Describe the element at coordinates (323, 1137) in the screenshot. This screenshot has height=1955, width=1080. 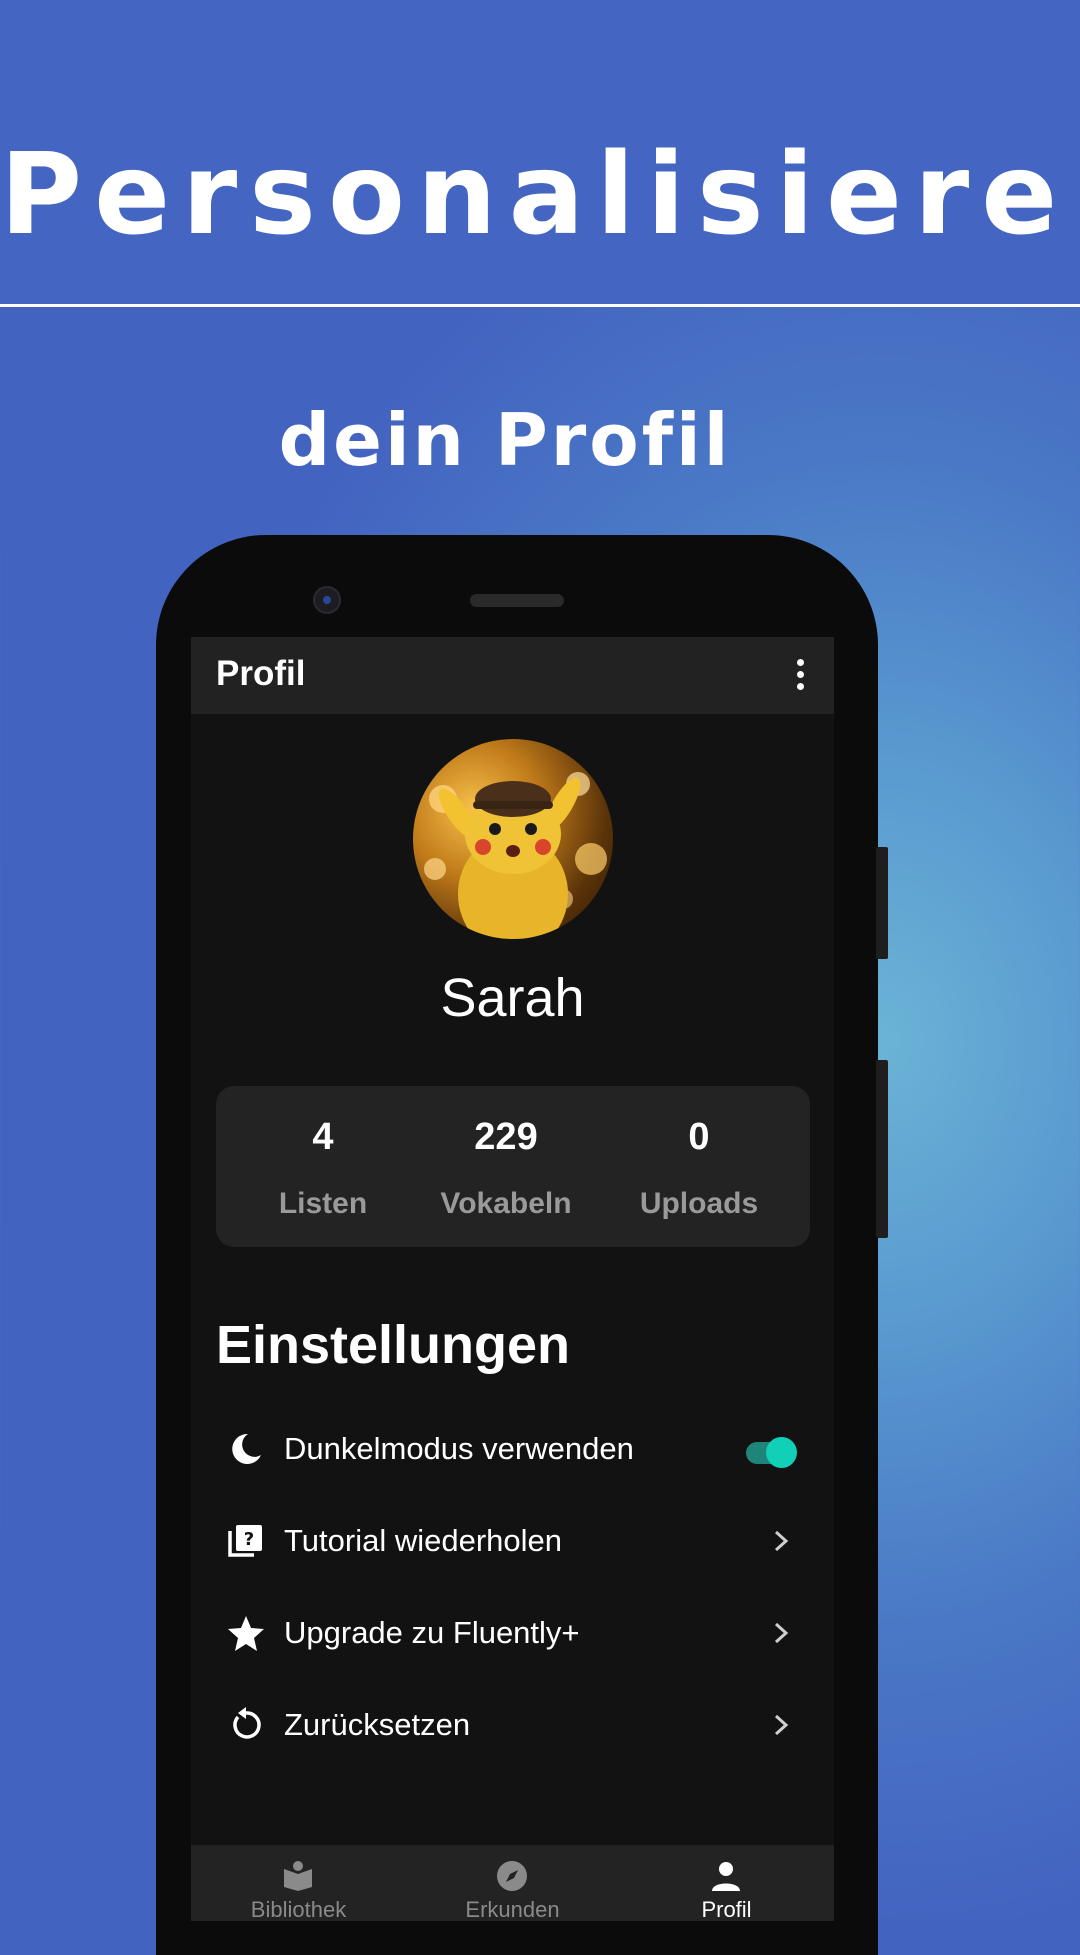
I see `stat-value: 4` at that location.